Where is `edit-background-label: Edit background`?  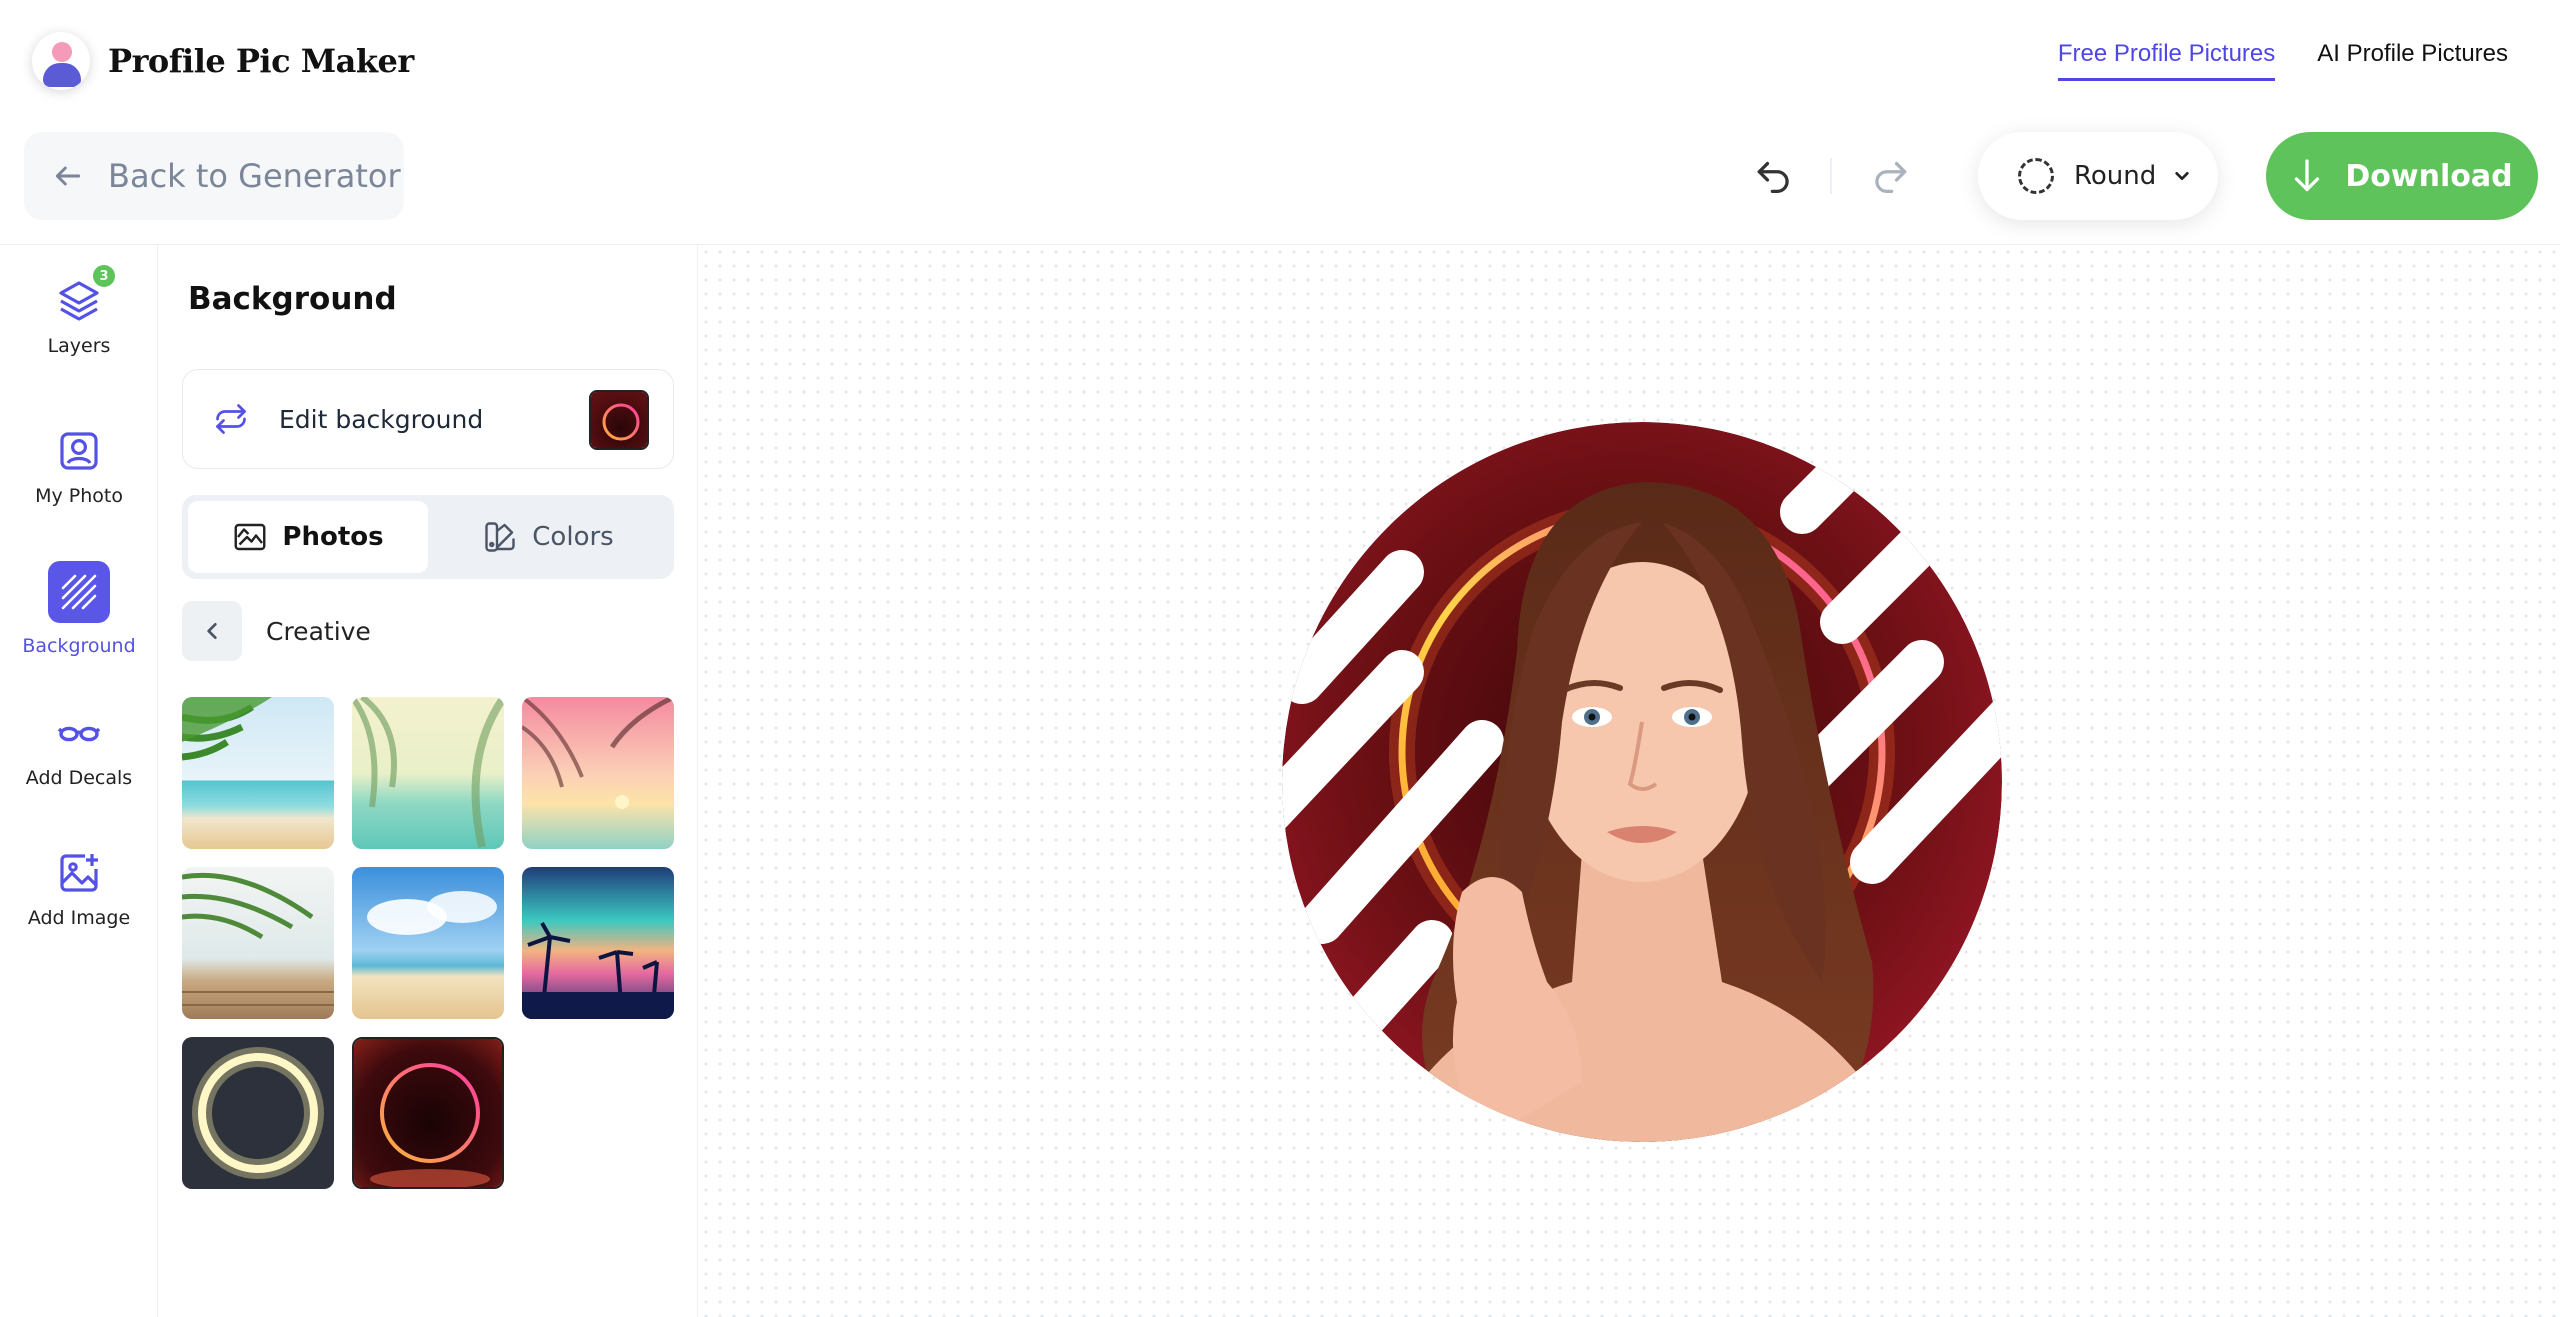 edit-background-label: Edit background is located at coordinates (381, 419).